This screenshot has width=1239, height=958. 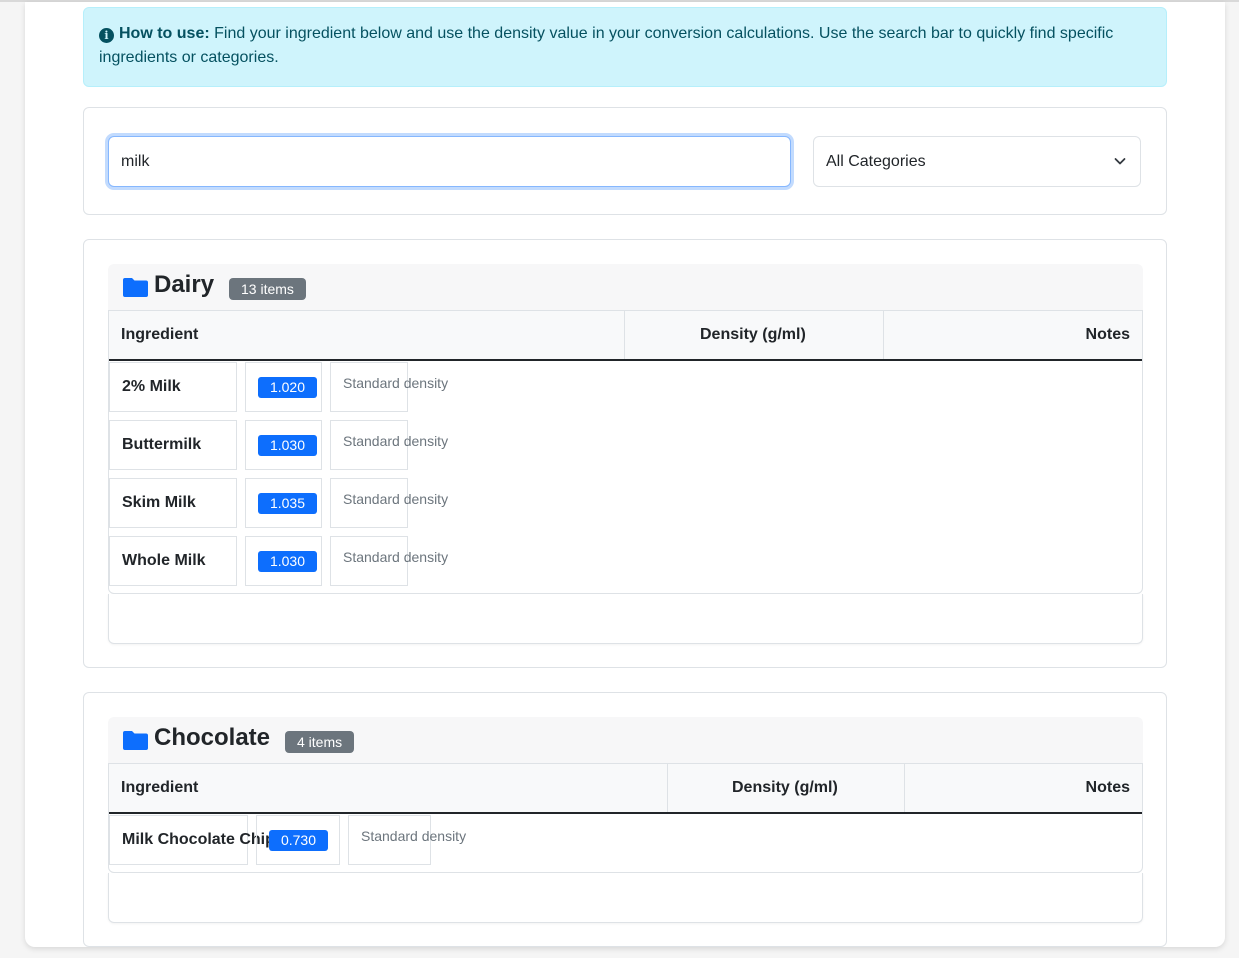 I want to click on ingredient-name: Buttermilk, so click(x=162, y=444).